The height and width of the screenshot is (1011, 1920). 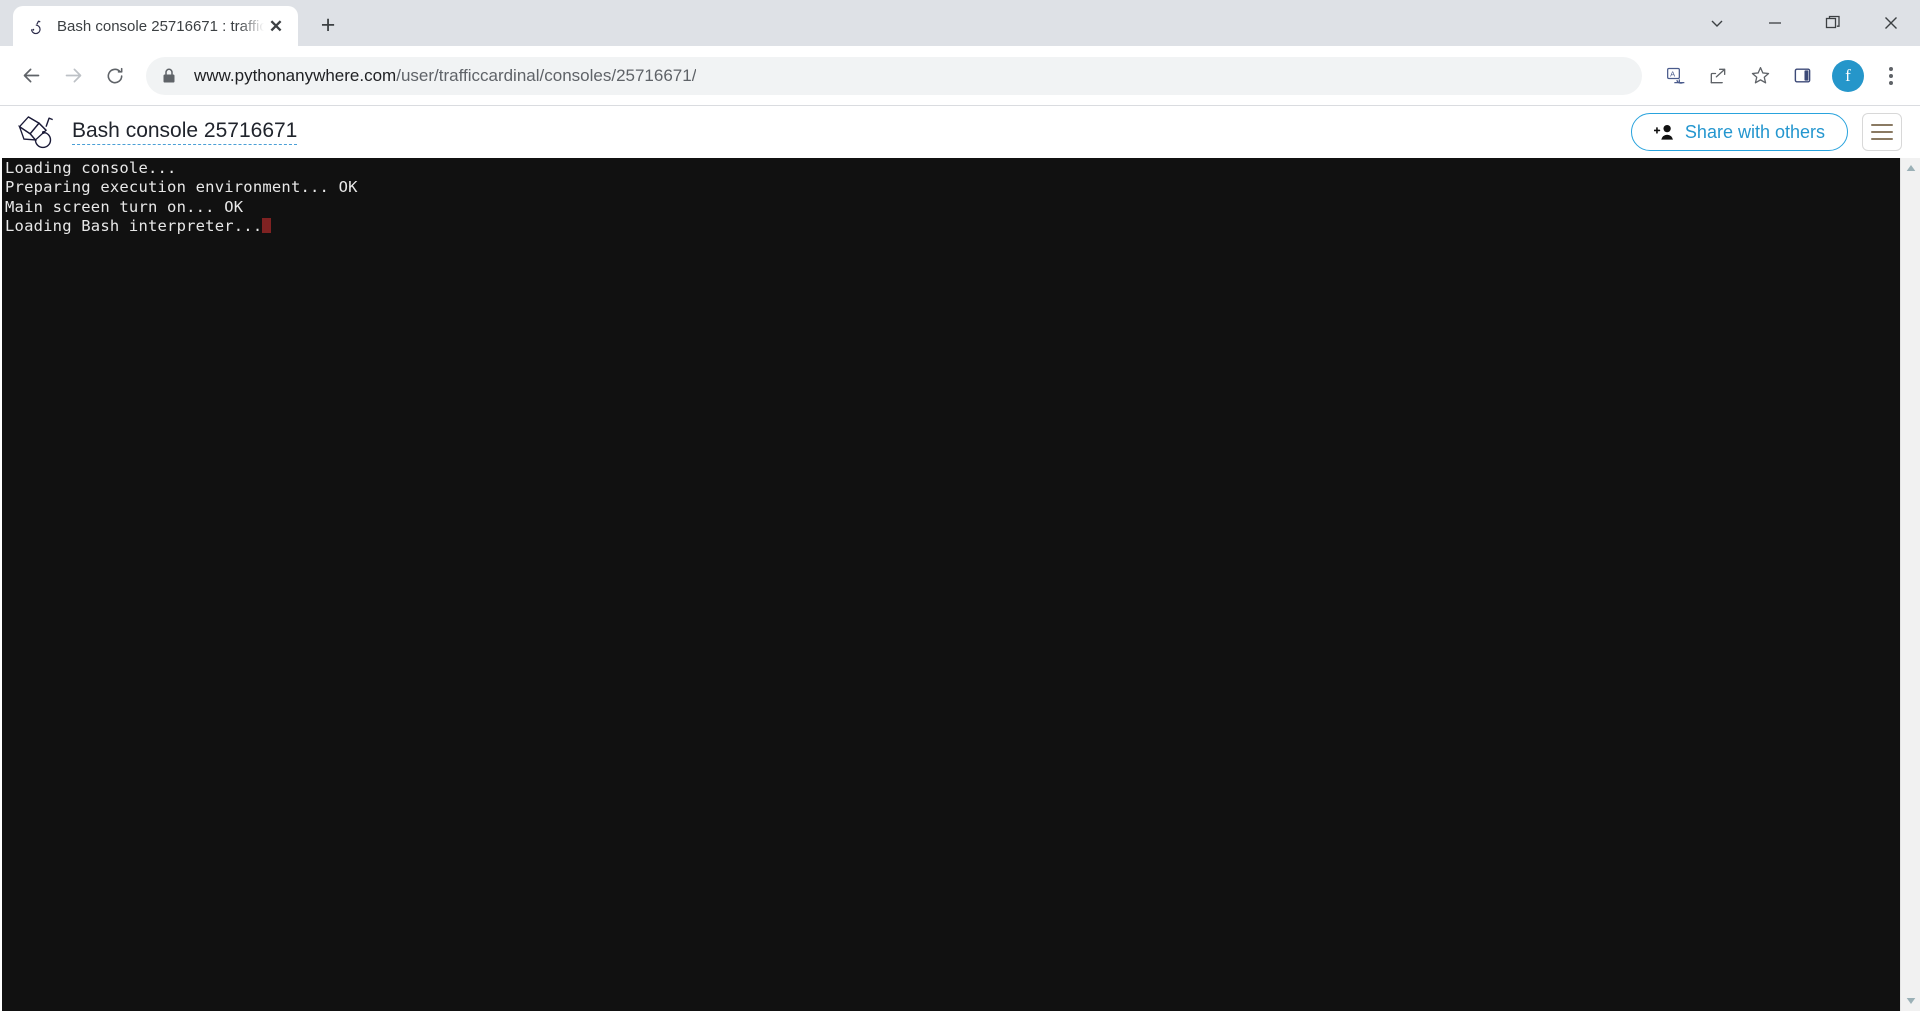 I want to click on scroll-up-icon, so click(x=1910, y=168).